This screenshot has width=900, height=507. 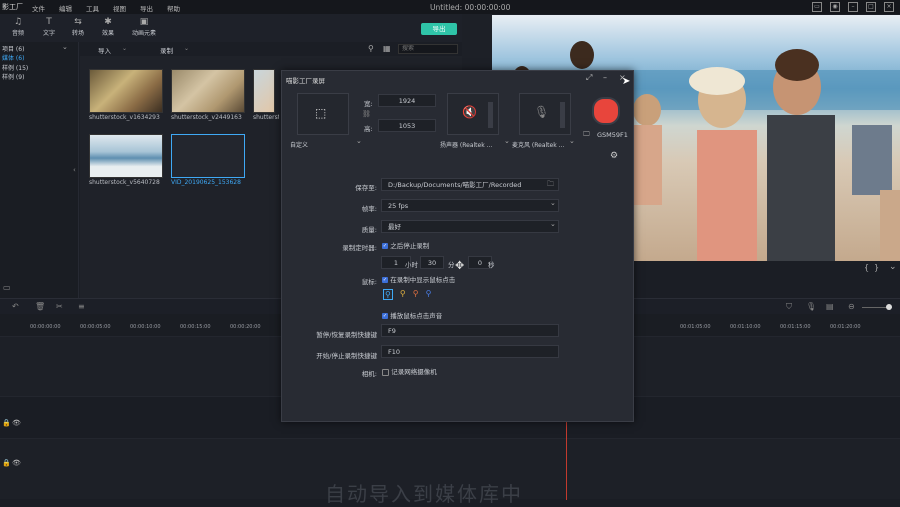 I want to click on mic-muted-icon: 🎙, so click(x=542, y=112).